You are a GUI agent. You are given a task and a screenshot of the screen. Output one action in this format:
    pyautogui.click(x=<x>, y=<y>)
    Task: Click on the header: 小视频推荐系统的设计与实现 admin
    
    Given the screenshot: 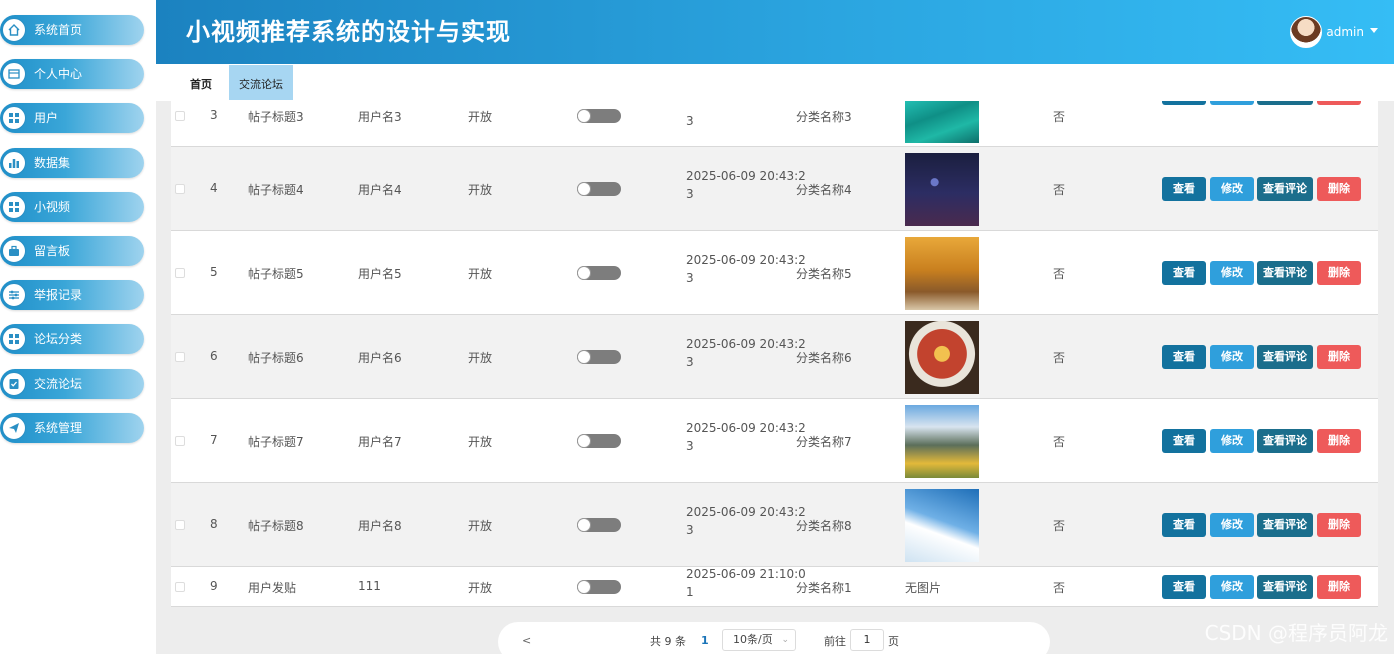 What is the action you would take?
    pyautogui.click(x=775, y=32)
    